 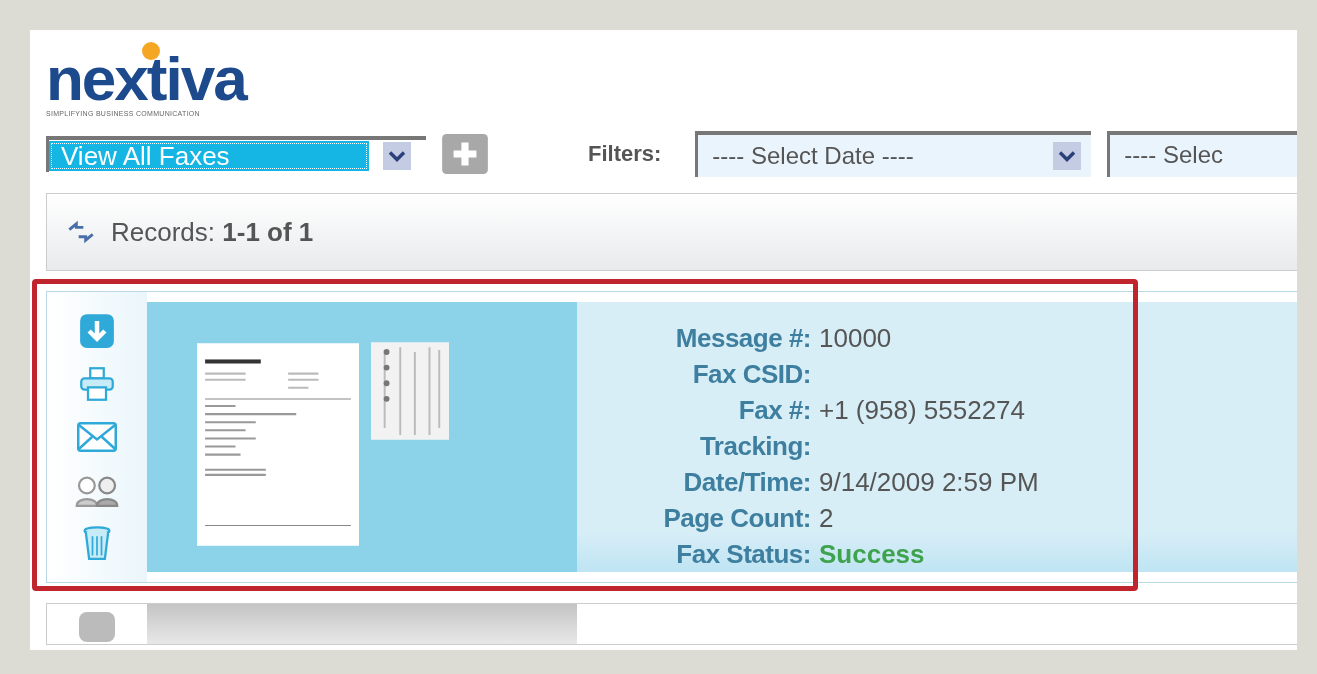 I want to click on field-label: Fax #:, so click(x=774, y=410).